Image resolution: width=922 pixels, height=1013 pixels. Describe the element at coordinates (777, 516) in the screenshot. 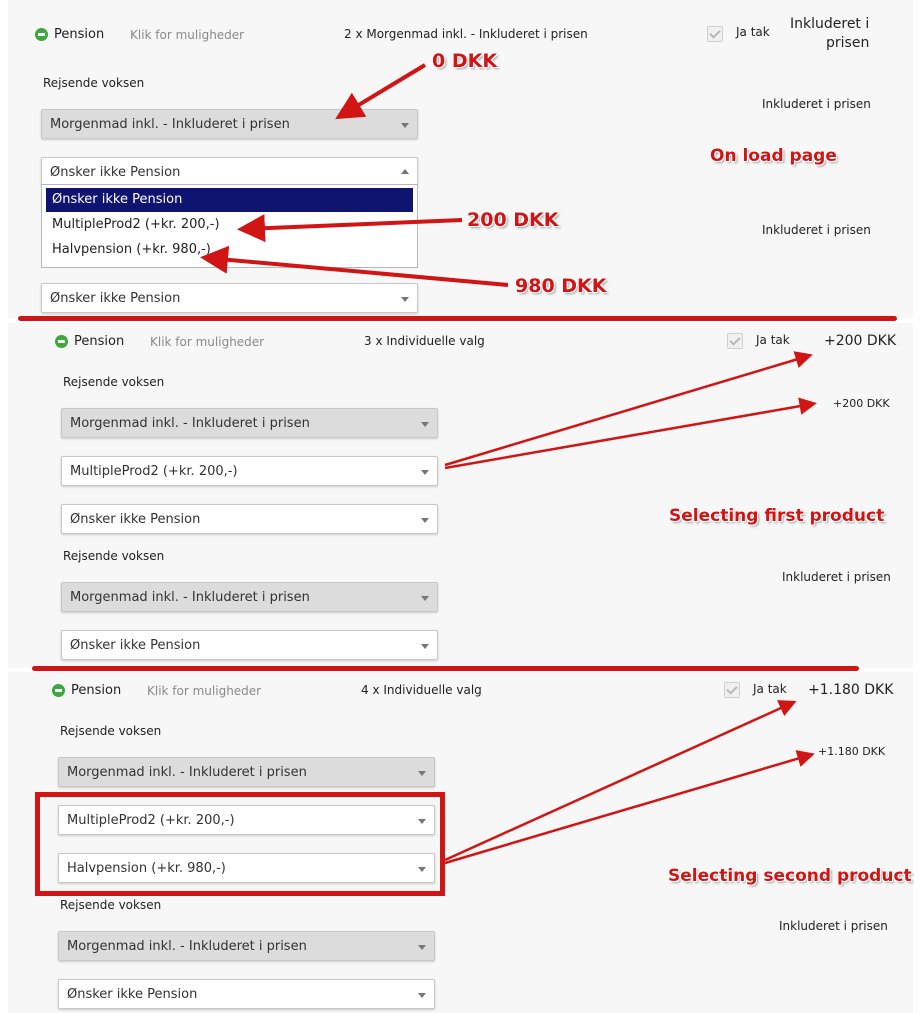

I see `annotation-first-product: Selecting first product` at that location.